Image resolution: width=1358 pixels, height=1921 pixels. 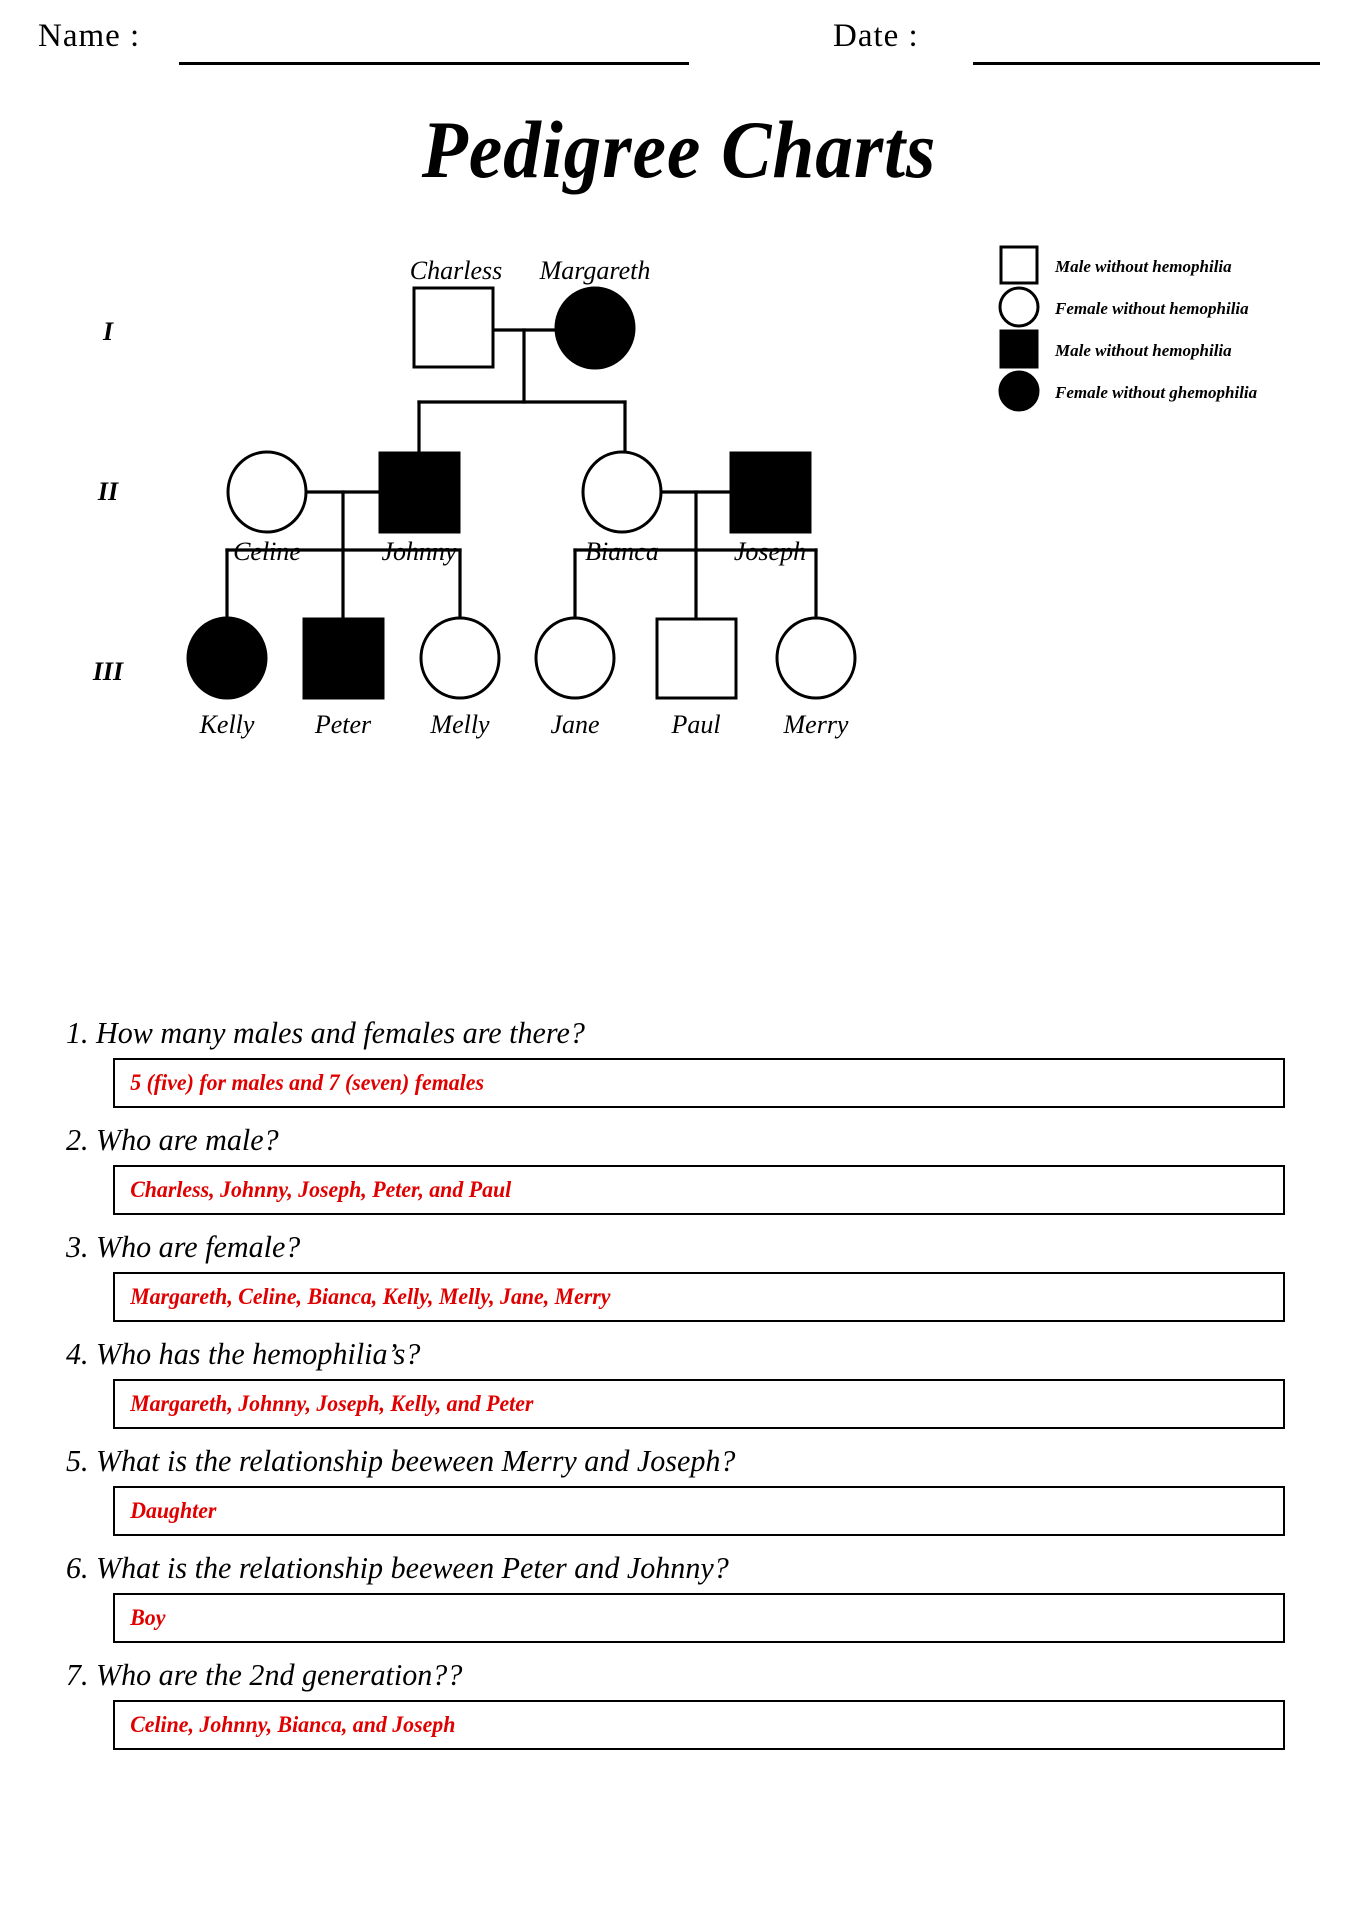 I want to click on person-kelly: Kelly, so click(x=227, y=677).